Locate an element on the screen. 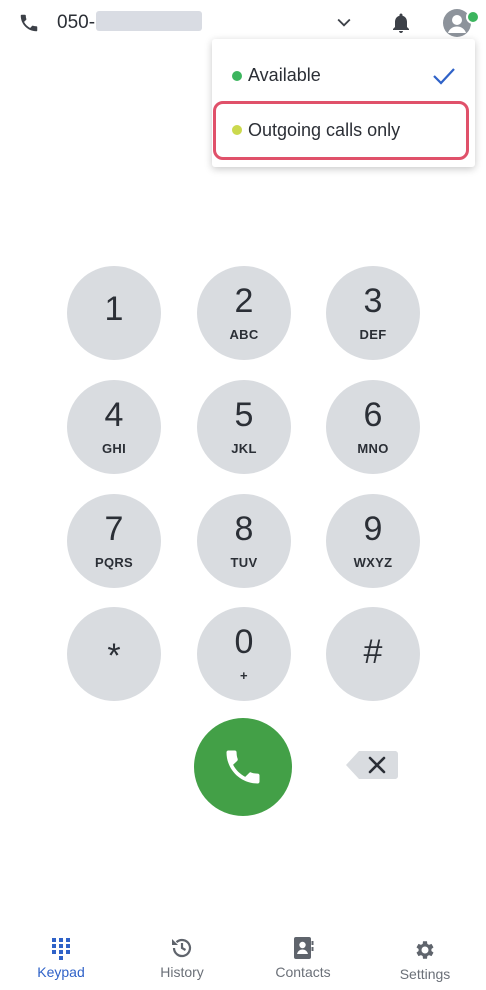 Image resolution: width=486 pixels, height=990 pixels. key-digit: * is located at coordinates (114, 656).